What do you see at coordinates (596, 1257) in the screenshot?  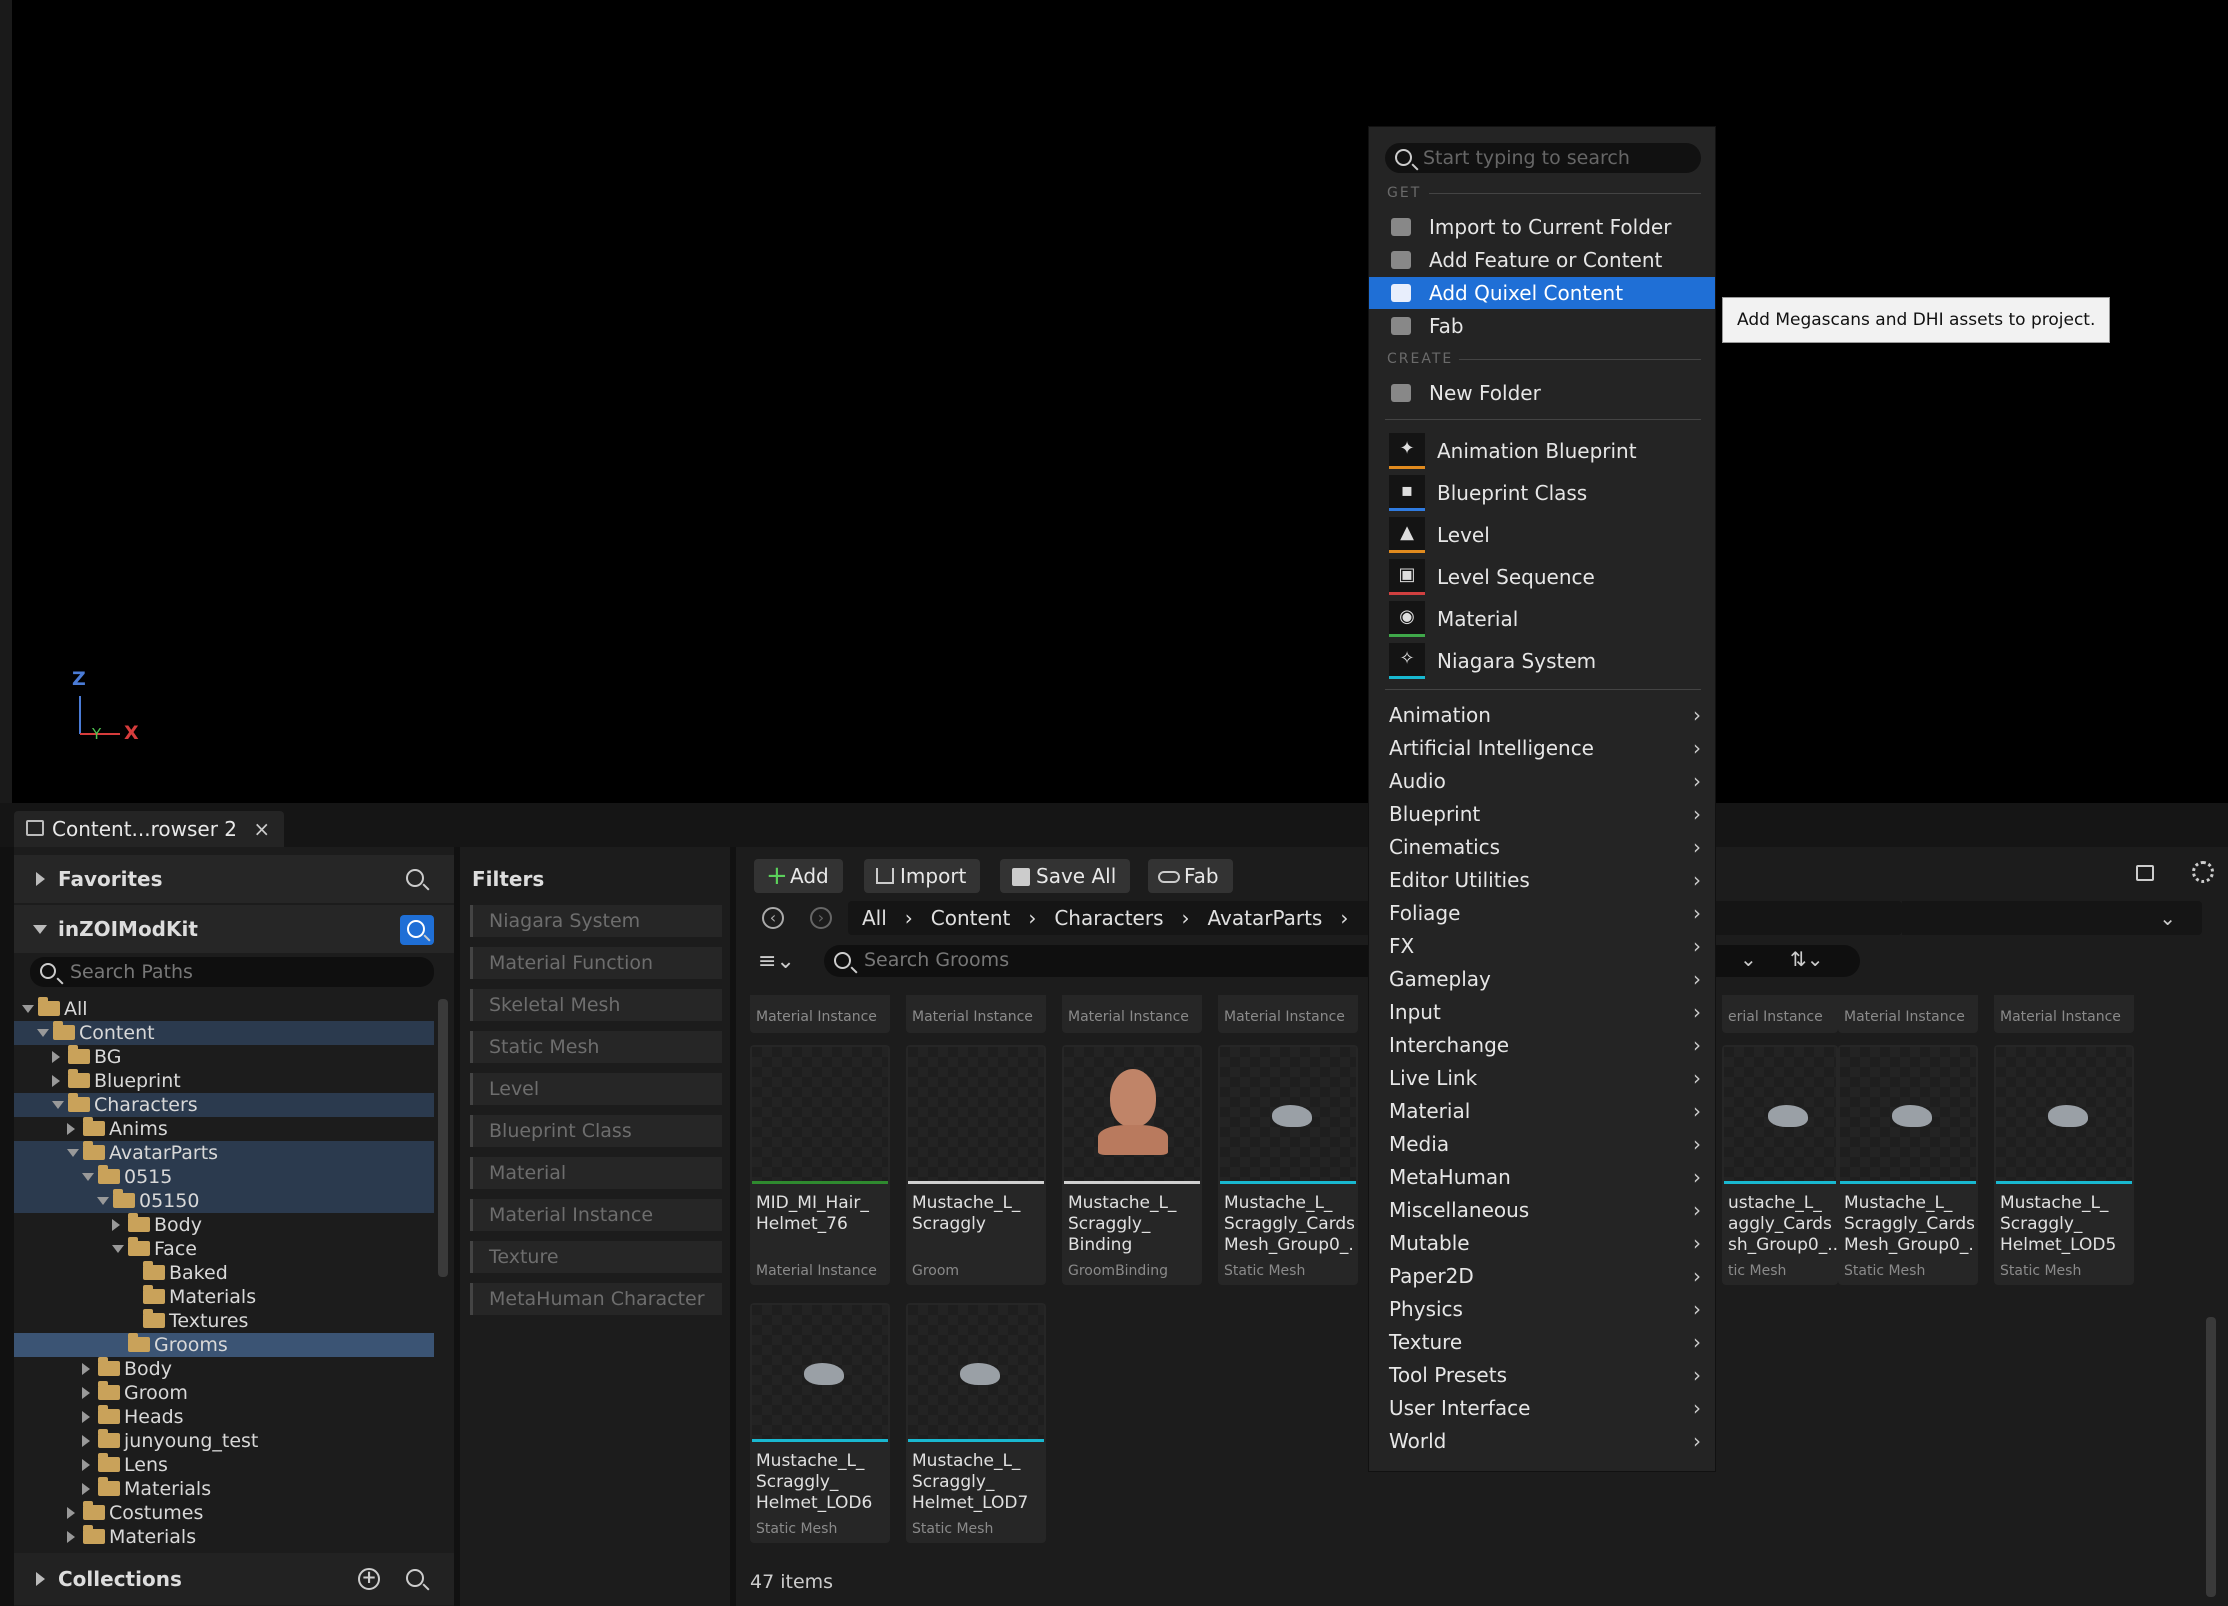 I see `filter-chip: Texture` at bounding box center [596, 1257].